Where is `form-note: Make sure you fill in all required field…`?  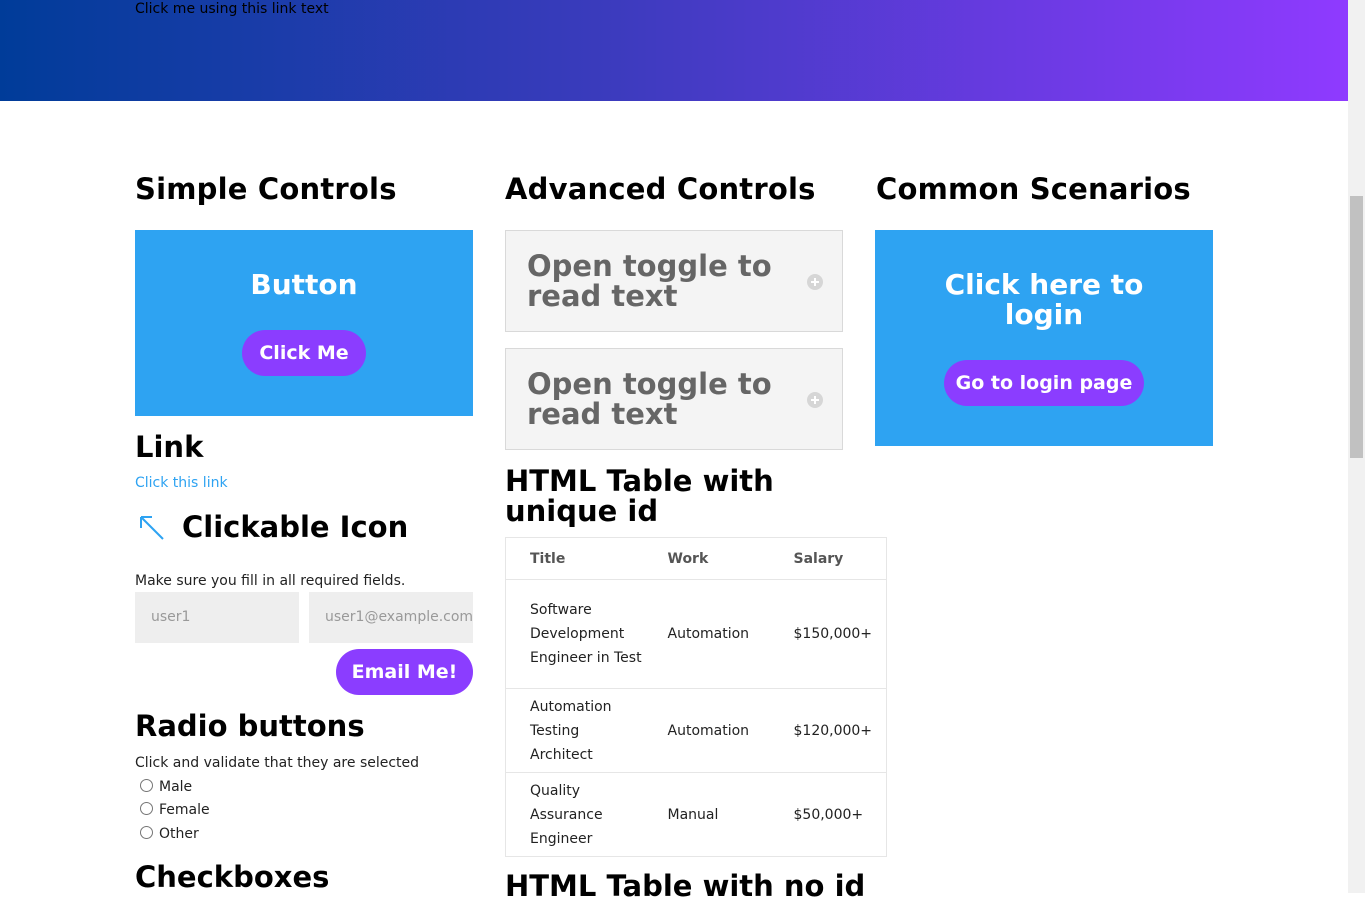
form-note: Make sure you fill in all required field… is located at coordinates (270, 581).